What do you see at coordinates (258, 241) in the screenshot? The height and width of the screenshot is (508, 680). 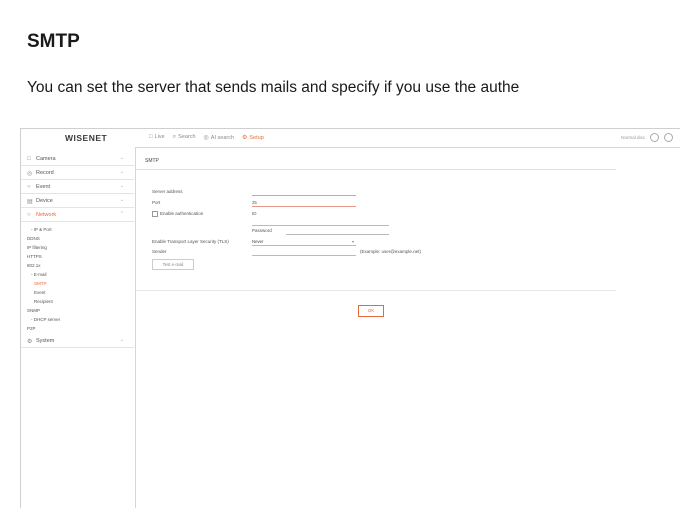 I see `tls-select-value: Never` at bounding box center [258, 241].